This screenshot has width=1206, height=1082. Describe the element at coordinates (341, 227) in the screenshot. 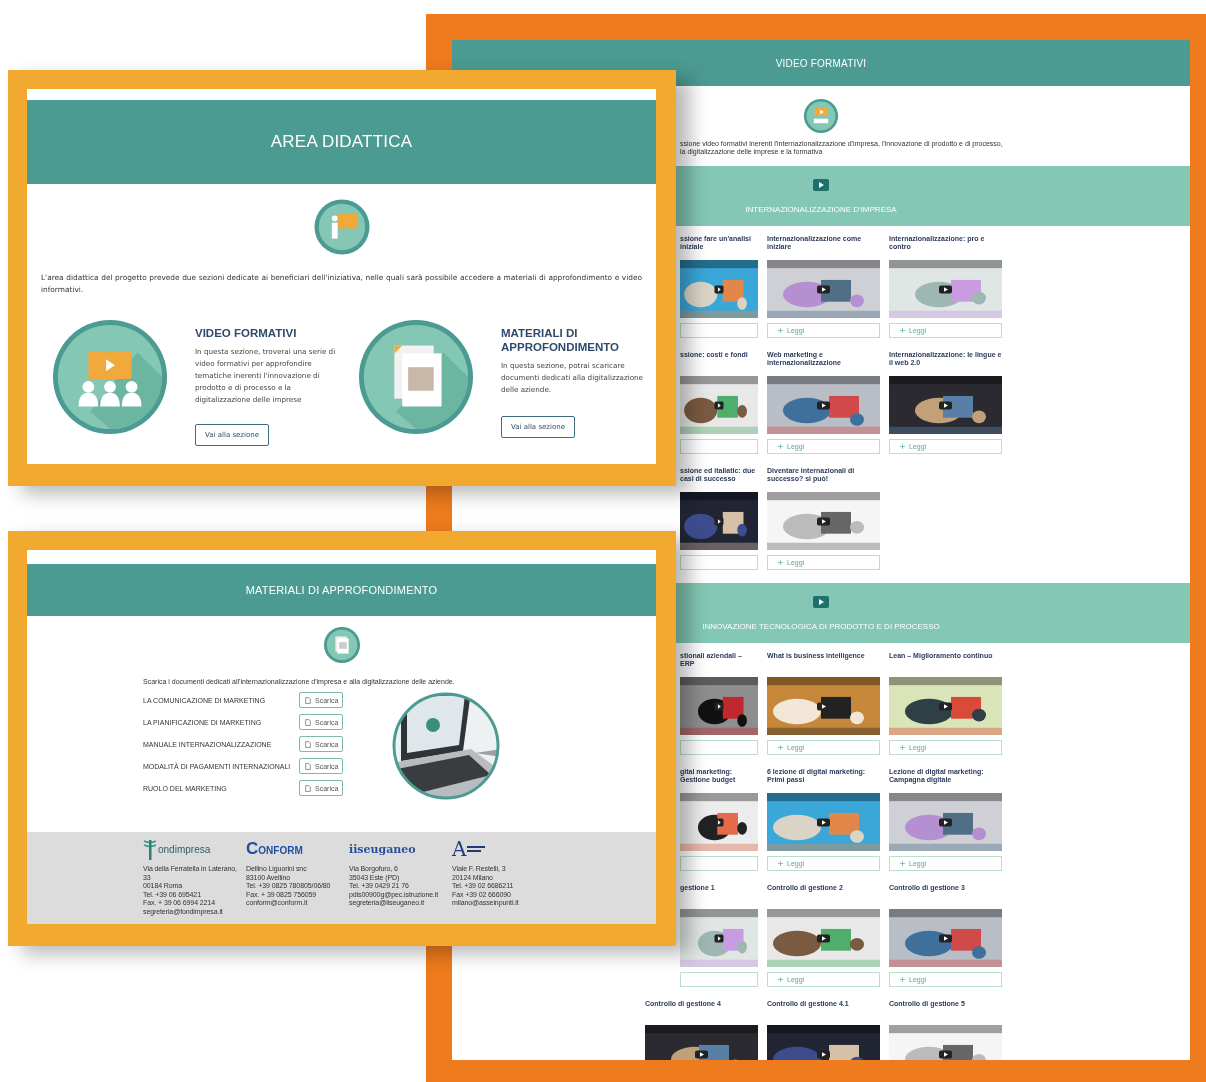

I see `presenter-icon` at that location.